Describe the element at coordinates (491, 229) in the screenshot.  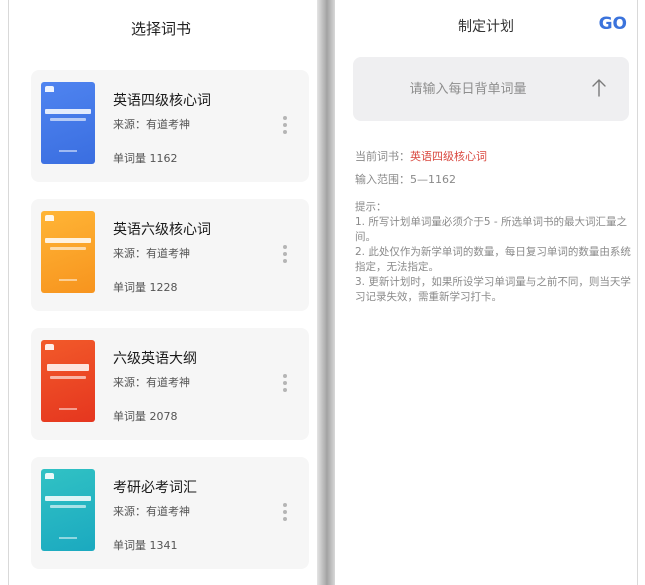
I see `tip-item: 1. 所写计划单词量必须介于5 - 所选单词书的最大词汇量之间。` at that location.